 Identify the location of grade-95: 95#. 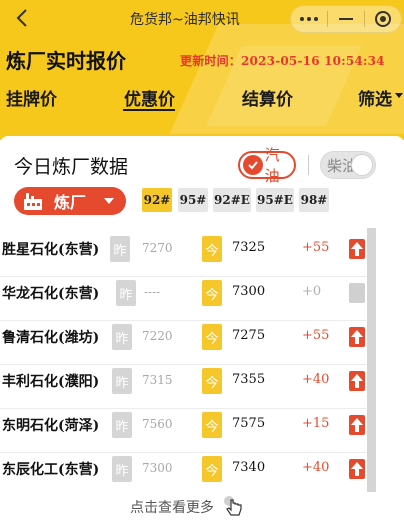
(193, 200).